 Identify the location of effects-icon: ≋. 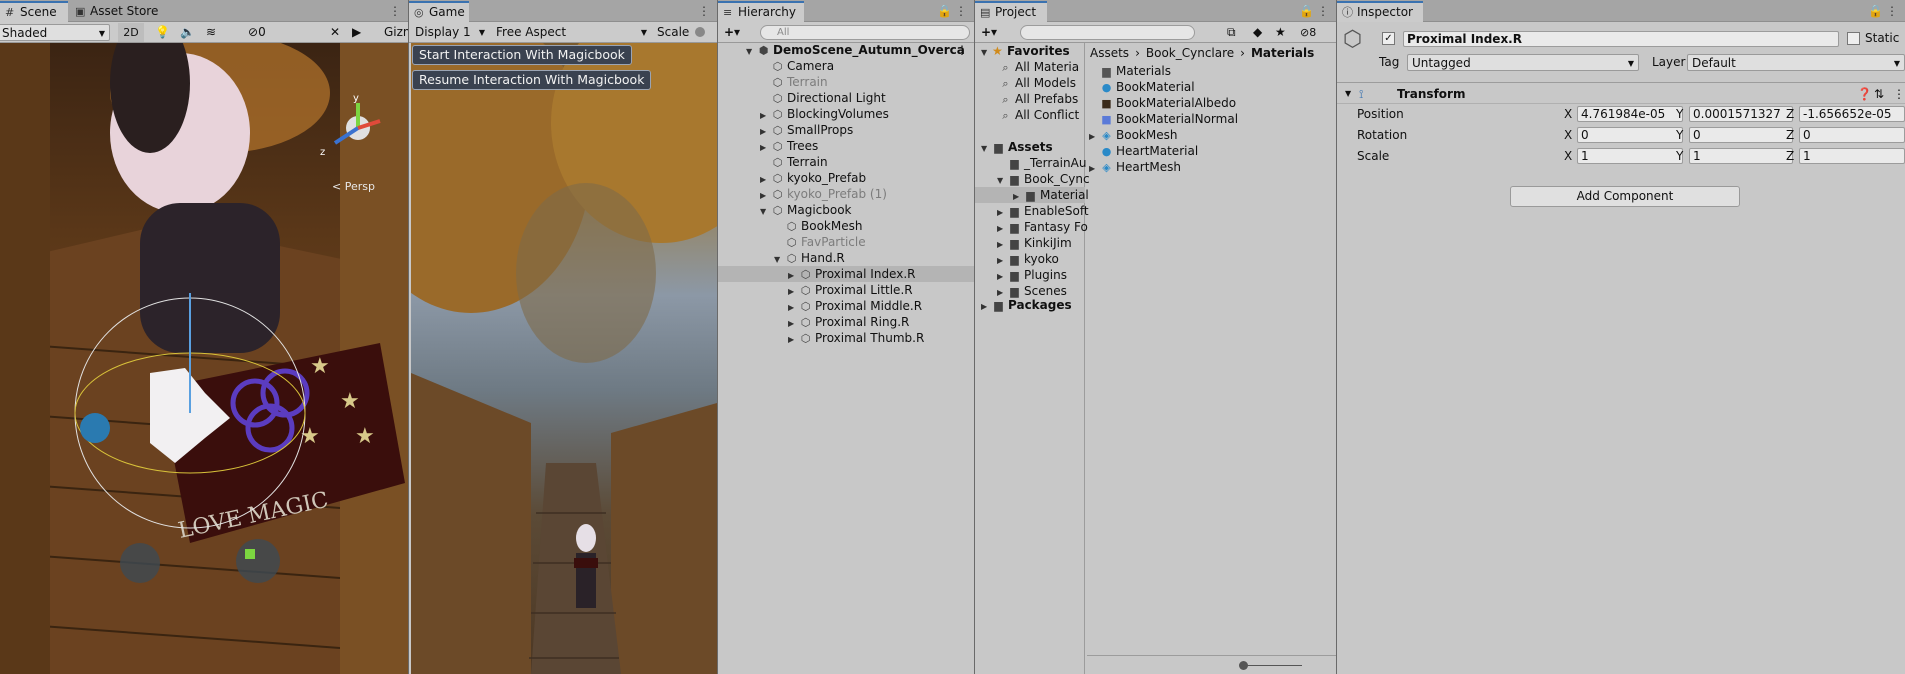
(211, 32).